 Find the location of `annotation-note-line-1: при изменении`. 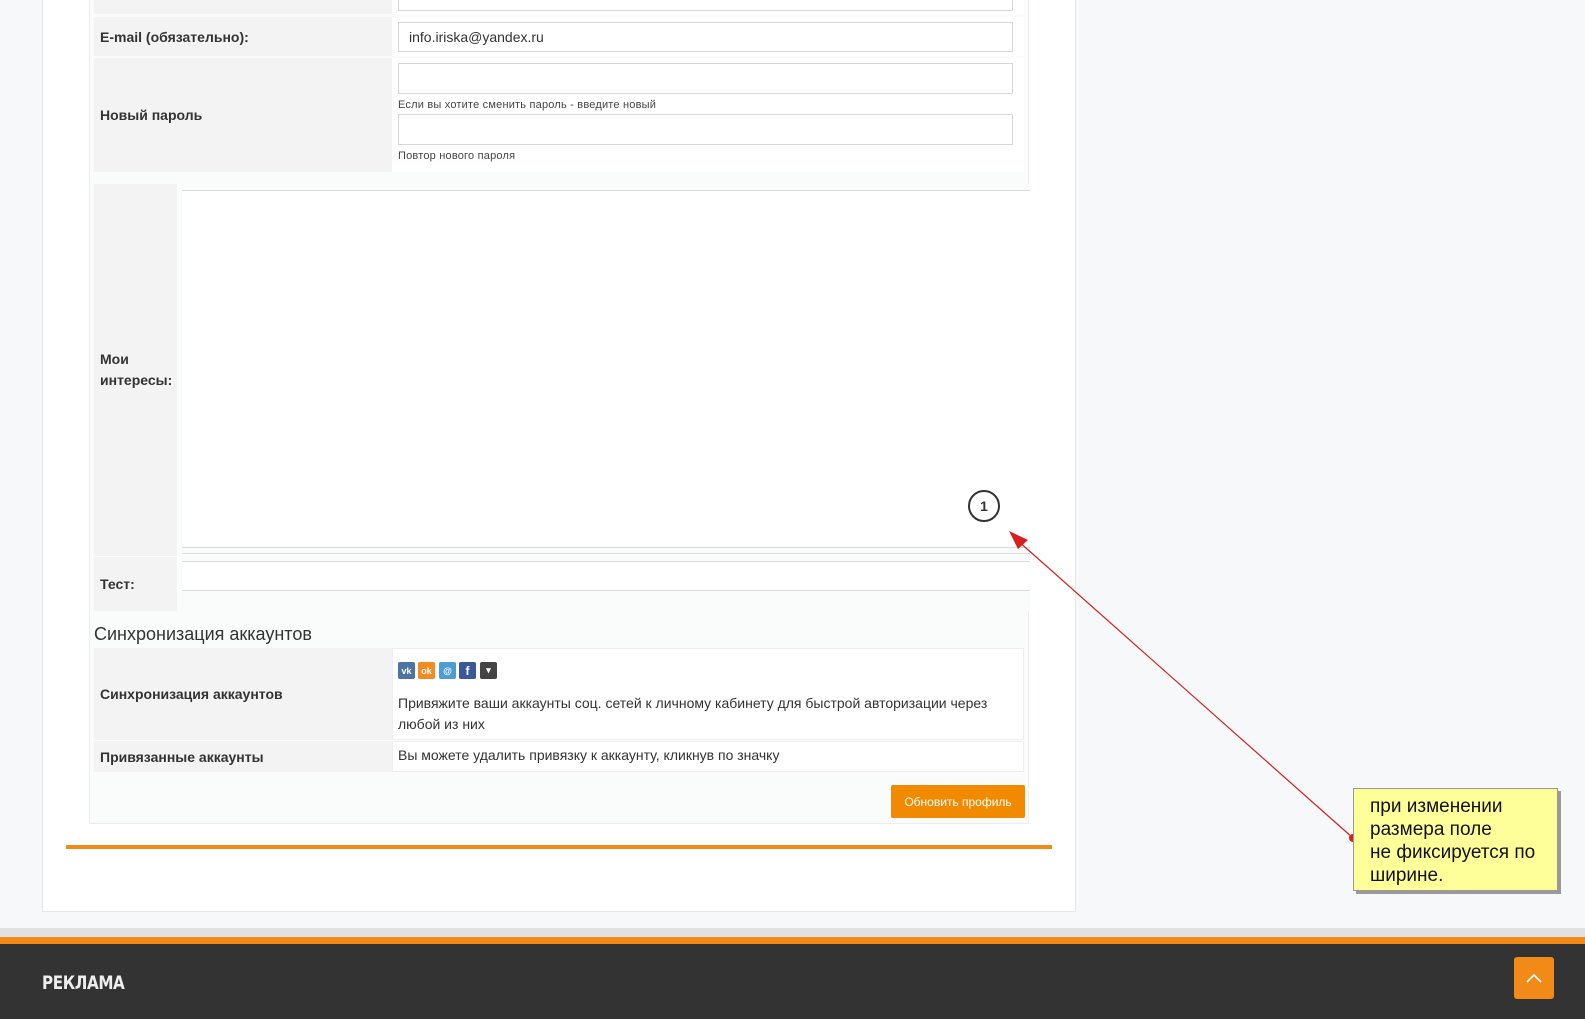

annotation-note-line-1: при изменении is located at coordinates (1436, 806).